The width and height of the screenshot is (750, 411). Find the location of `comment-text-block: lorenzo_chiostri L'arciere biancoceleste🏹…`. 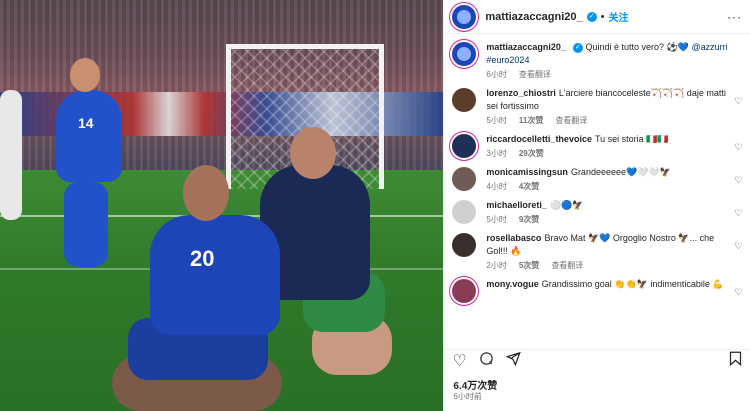

comment-text-block: lorenzo_chiostri L'arciere biancoceleste🏹… is located at coordinates (608, 100).